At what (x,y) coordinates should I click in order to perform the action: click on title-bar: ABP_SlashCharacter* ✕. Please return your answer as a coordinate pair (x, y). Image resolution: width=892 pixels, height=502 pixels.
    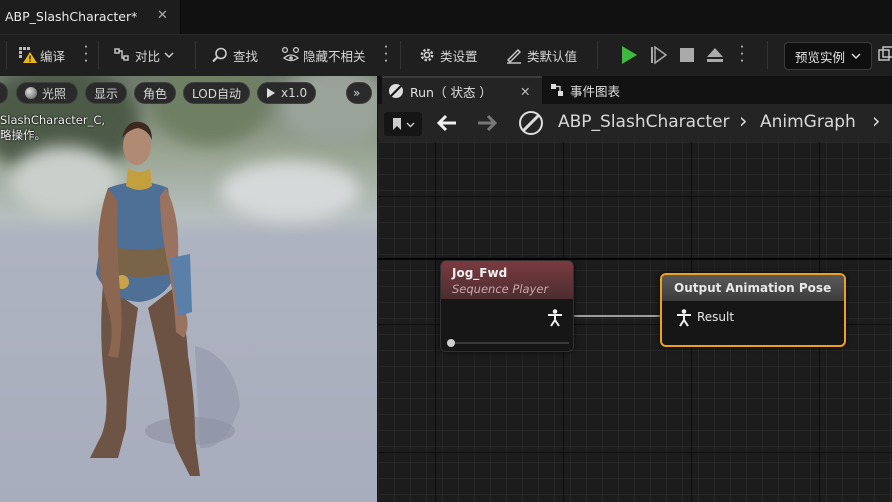
    Looking at the image, I should click on (446, 17).